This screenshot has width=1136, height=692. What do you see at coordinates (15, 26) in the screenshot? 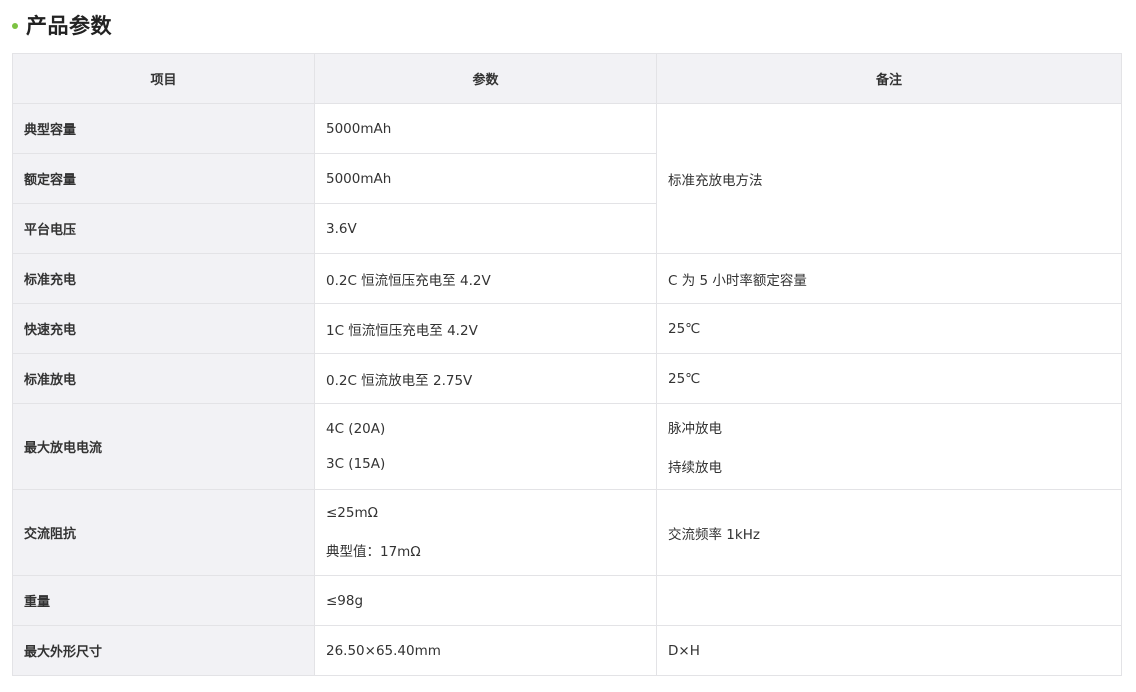
I see `bullet-dot-icon` at bounding box center [15, 26].